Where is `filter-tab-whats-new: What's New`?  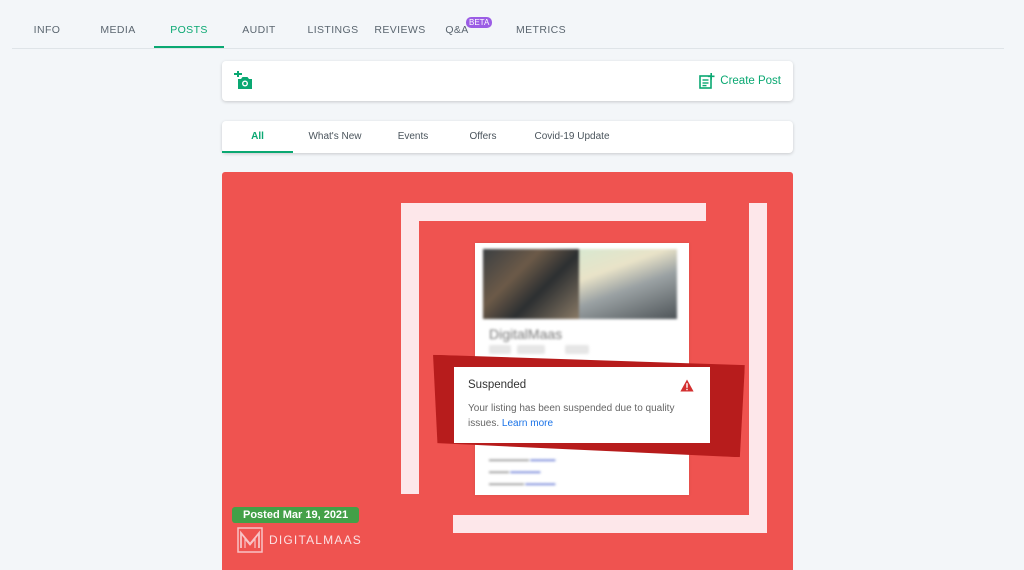
filter-tab-whats-new: What's New is located at coordinates (335, 137).